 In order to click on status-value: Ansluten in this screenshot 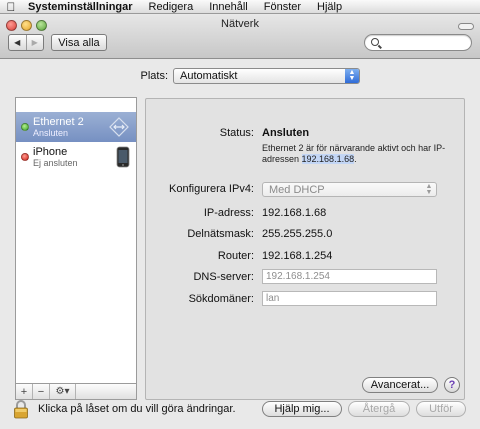, I will do `click(286, 133)`.